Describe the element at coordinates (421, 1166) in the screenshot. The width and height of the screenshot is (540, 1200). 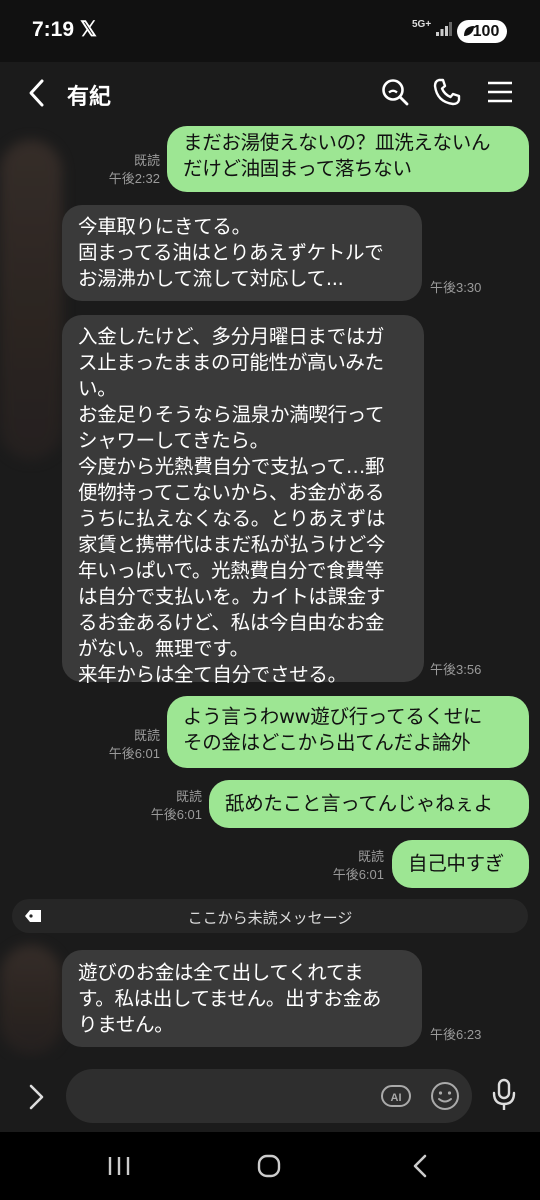
I see `back-nav-icon` at that location.